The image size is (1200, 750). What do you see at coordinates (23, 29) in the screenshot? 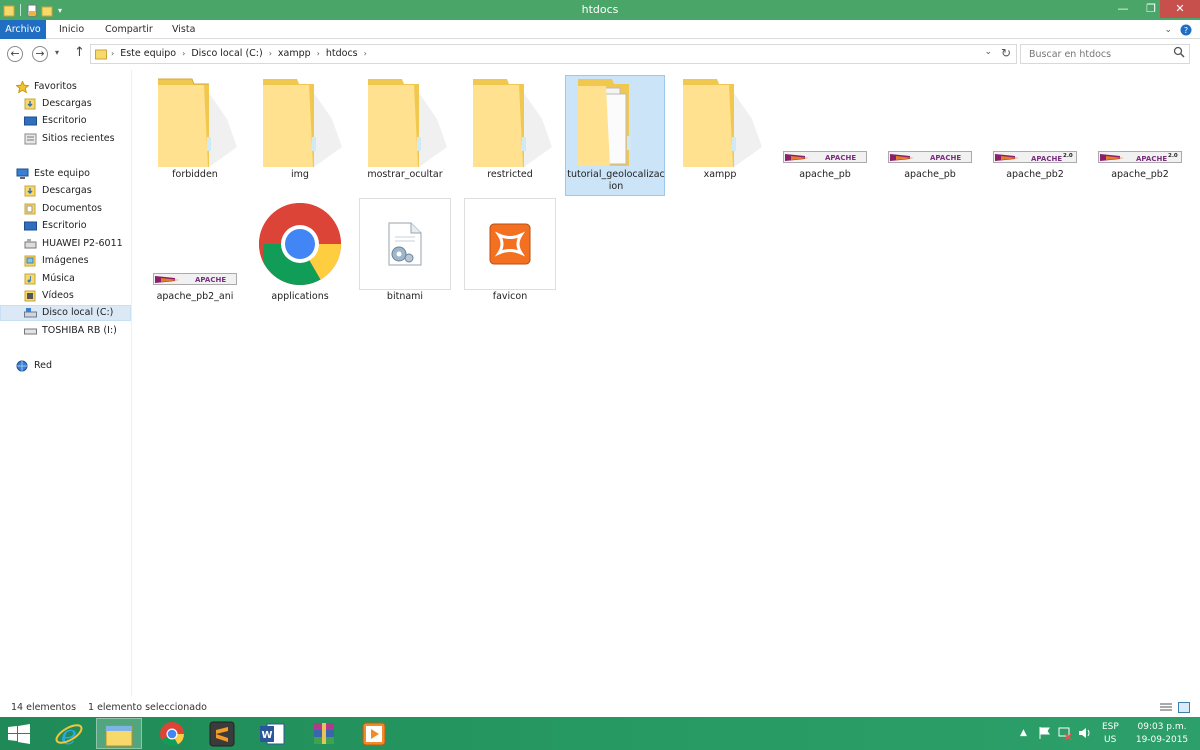
I see `tab-archivo: Archivo` at bounding box center [23, 29].